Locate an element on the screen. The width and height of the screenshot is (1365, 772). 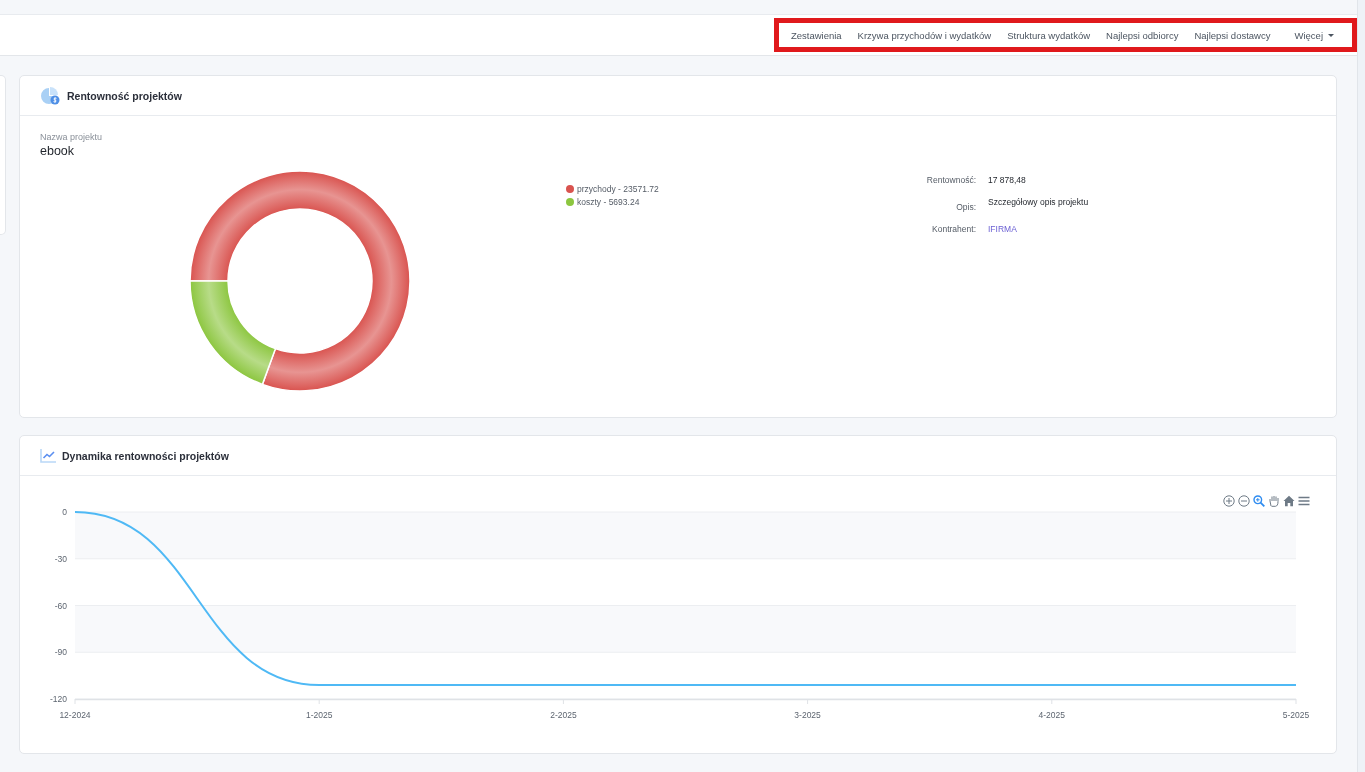
nav-link: Najlepsi odbiorcy is located at coordinates (1142, 35).